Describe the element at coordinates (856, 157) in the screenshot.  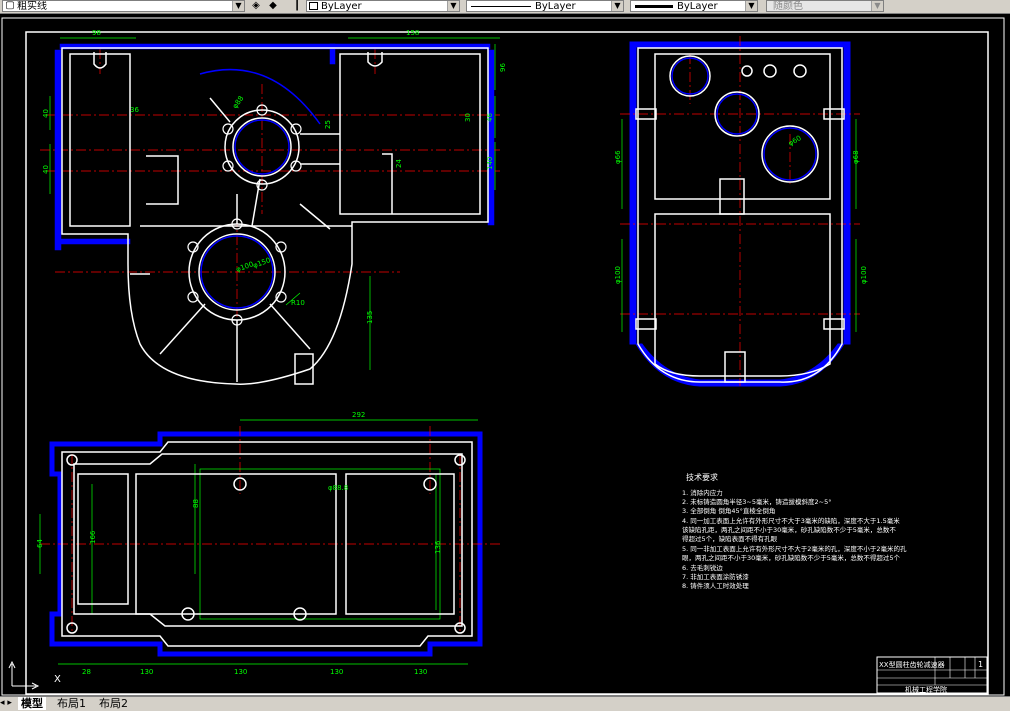
I see `dim-side-d68: φ68` at that location.